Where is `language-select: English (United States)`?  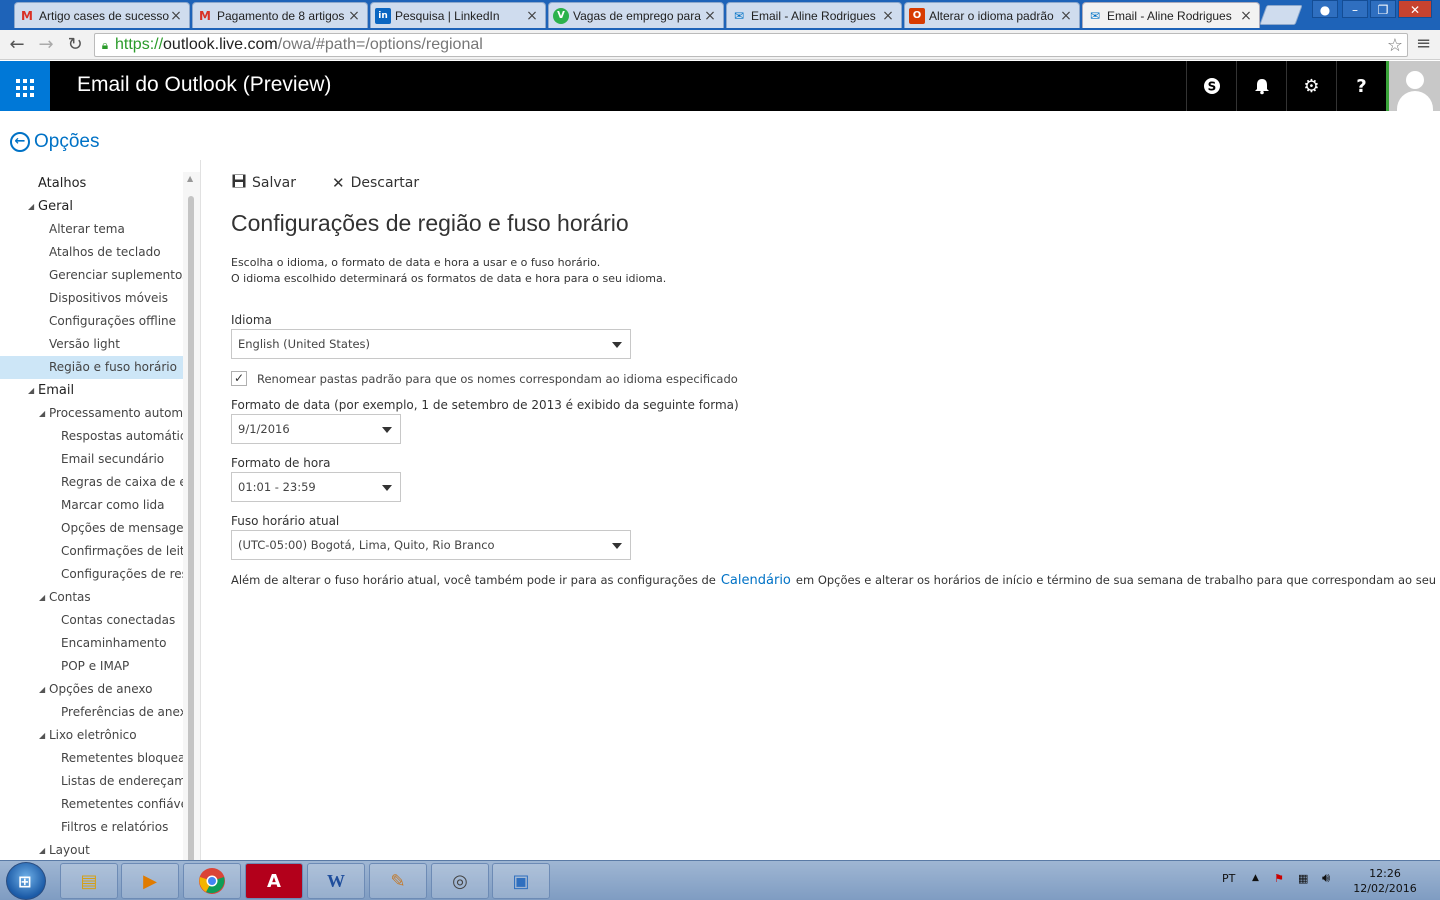
language-select: English (United States) is located at coordinates (431, 344).